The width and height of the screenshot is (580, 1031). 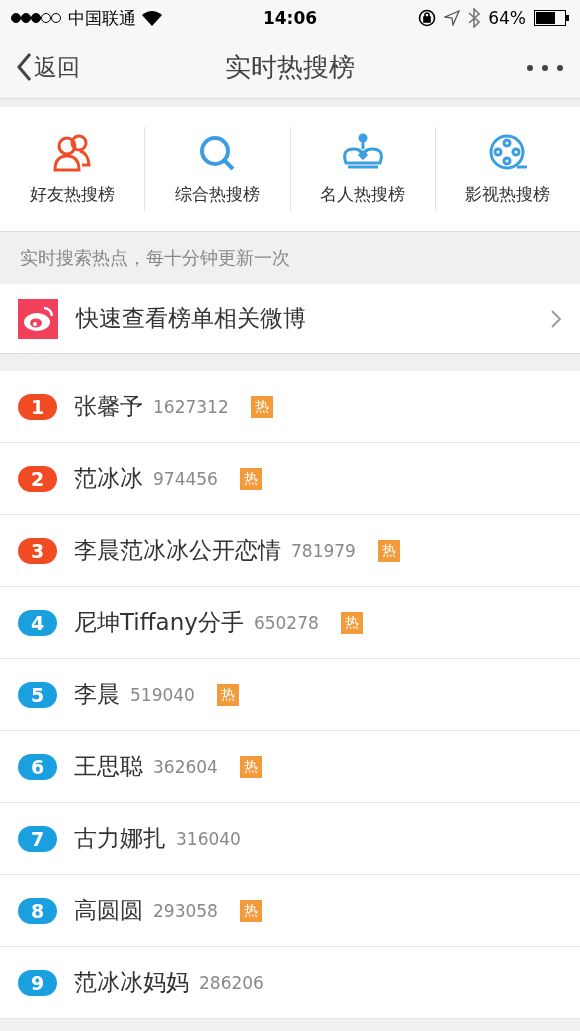 What do you see at coordinates (507, 18) in the screenshot?
I see `battery-percent: 64%` at bounding box center [507, 18].